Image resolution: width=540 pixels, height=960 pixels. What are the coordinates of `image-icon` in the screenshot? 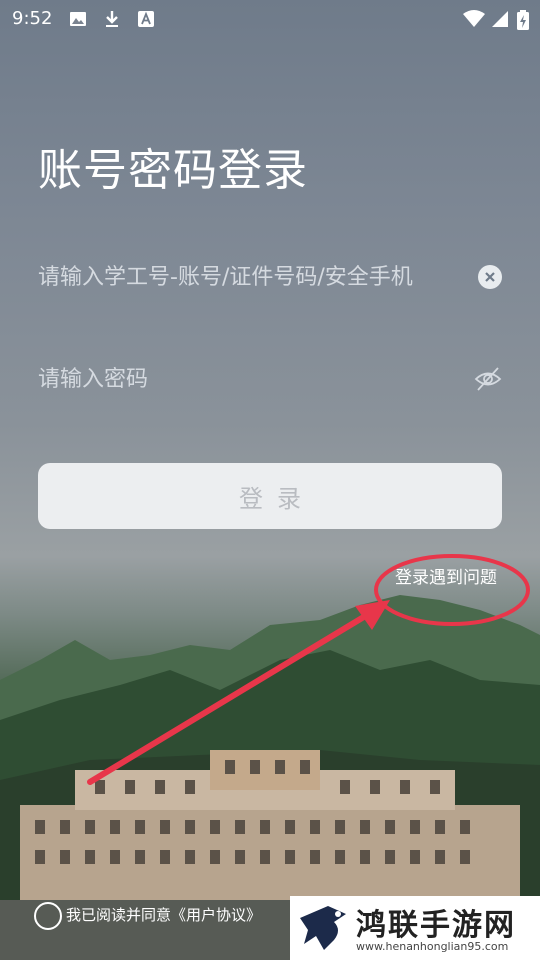 It's located at (78, 19).